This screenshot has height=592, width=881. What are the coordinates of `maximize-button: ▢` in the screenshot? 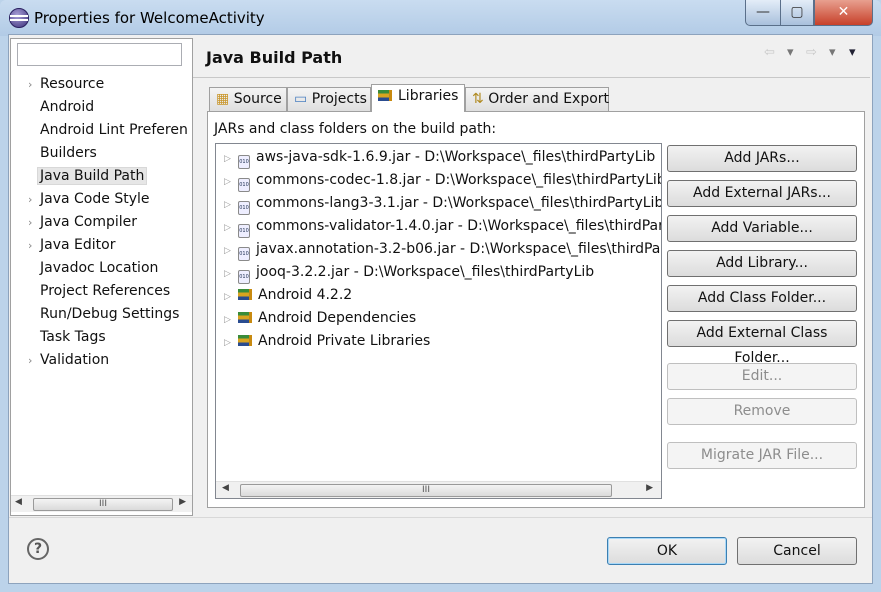 It's located at (797, 13).